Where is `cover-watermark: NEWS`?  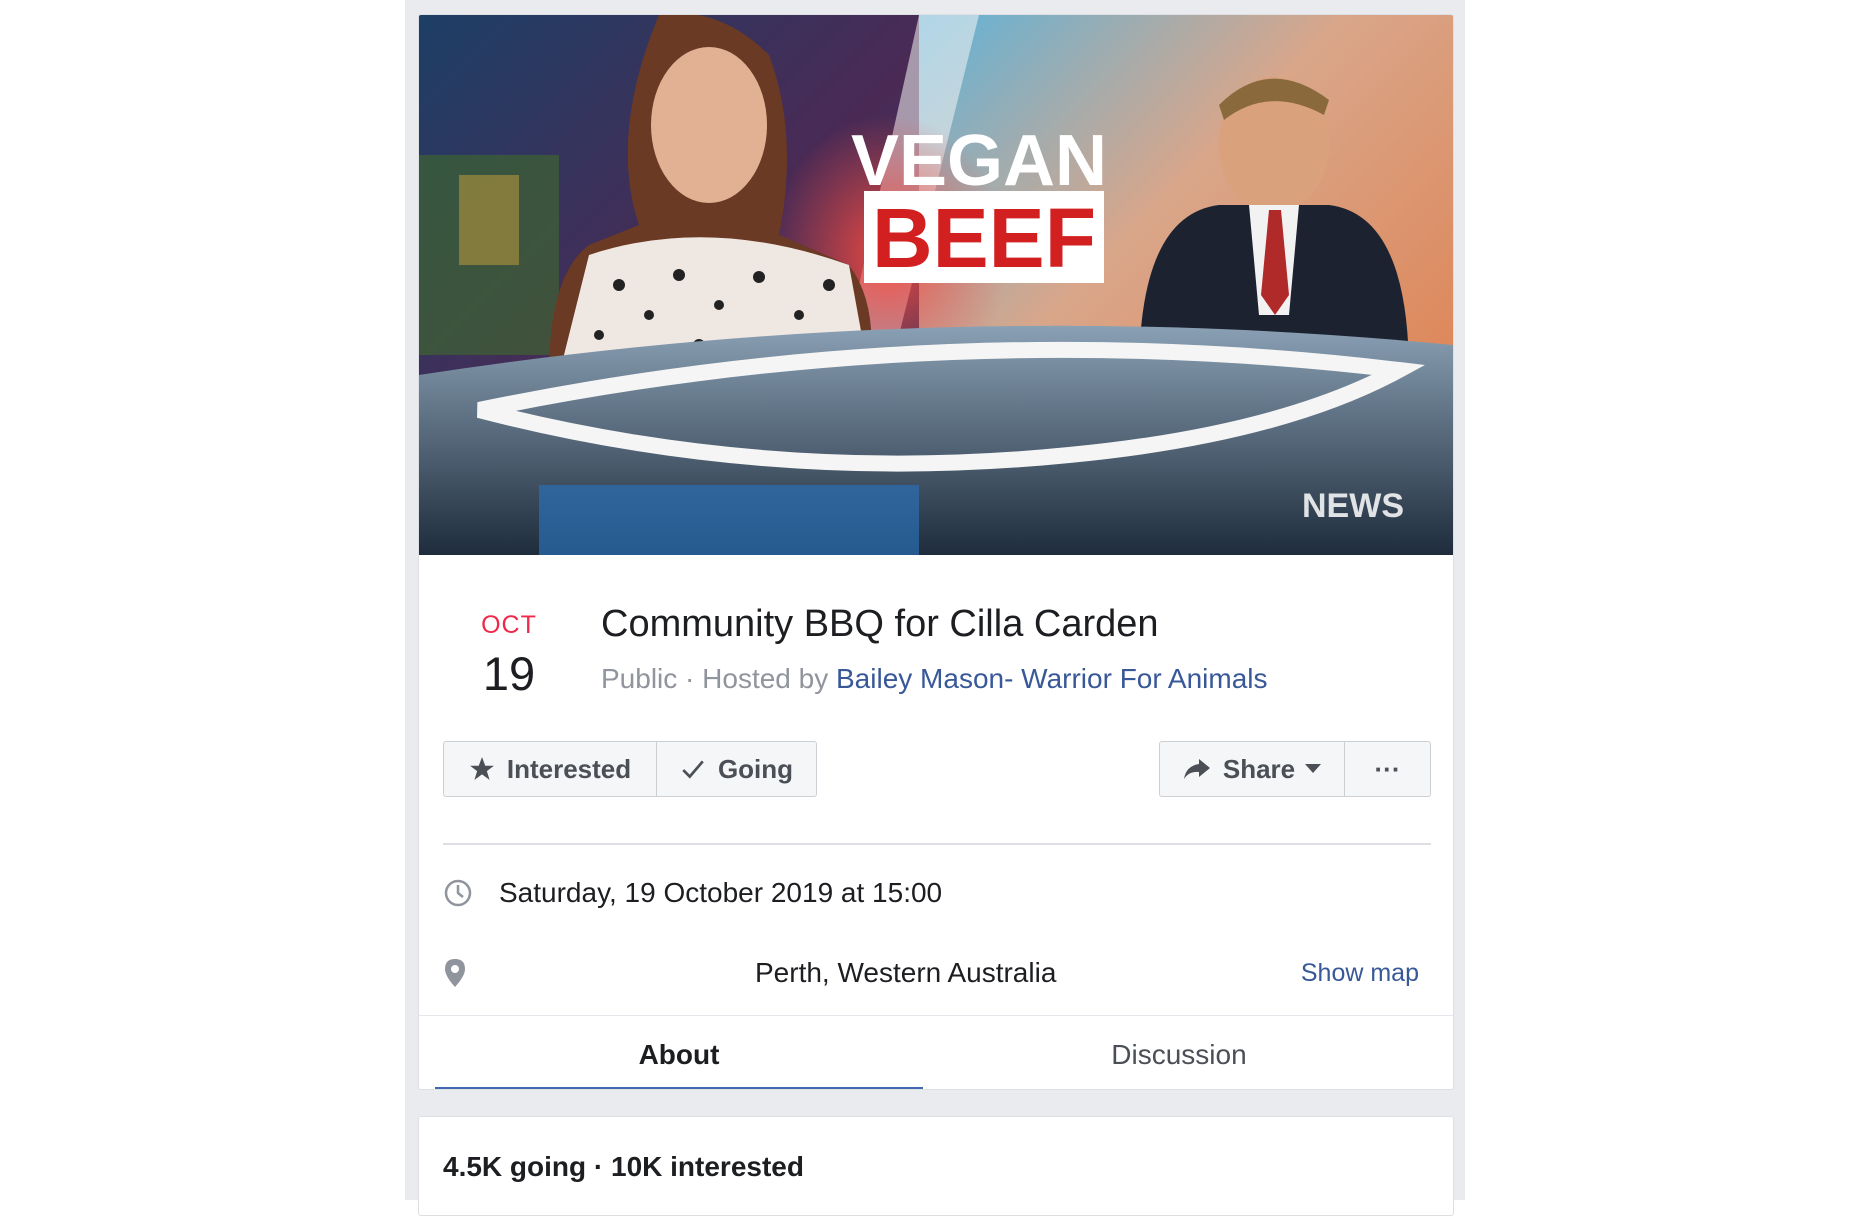
cover-watermark: NEWS is located at coordinates (1353, 506).